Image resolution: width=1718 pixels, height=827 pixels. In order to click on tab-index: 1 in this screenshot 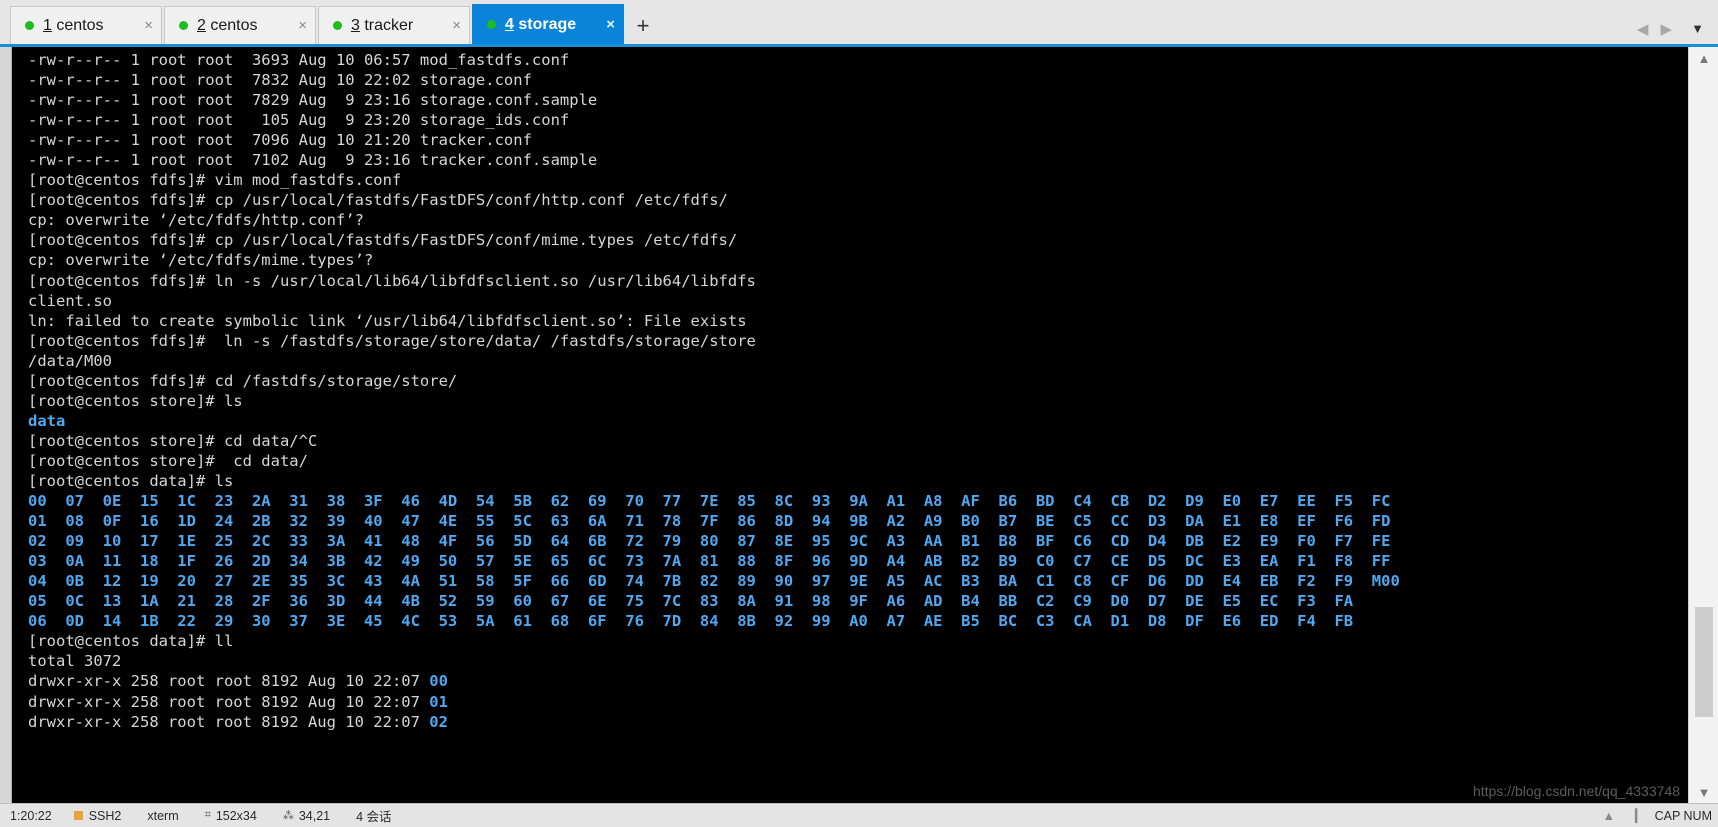, I will do `click(47, 25)`.